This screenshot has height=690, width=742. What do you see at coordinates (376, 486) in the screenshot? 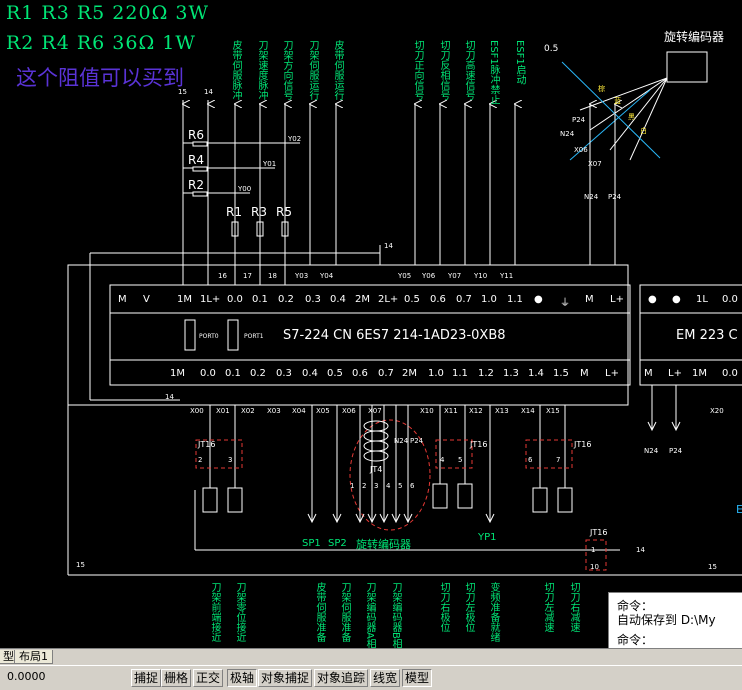
I see `terminal-number: 3` at bounding box center [376, 486].